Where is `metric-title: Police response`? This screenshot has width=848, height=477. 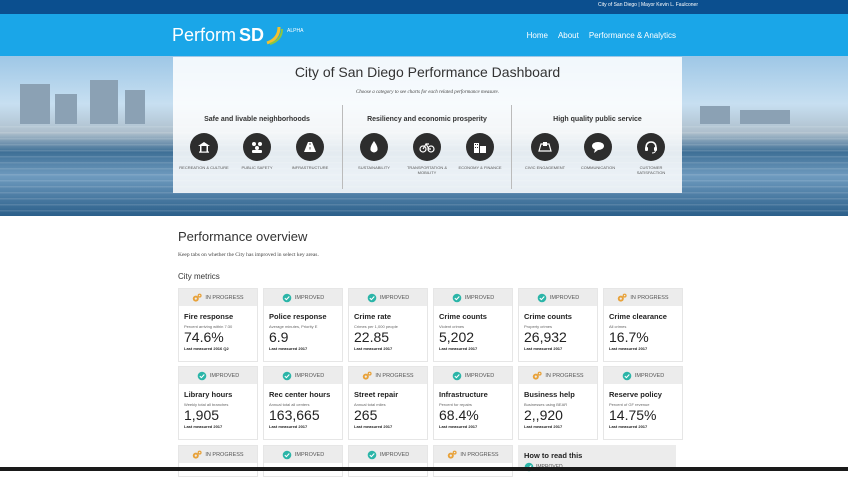 metric-title: Police response is located at coordinates (298, 316).